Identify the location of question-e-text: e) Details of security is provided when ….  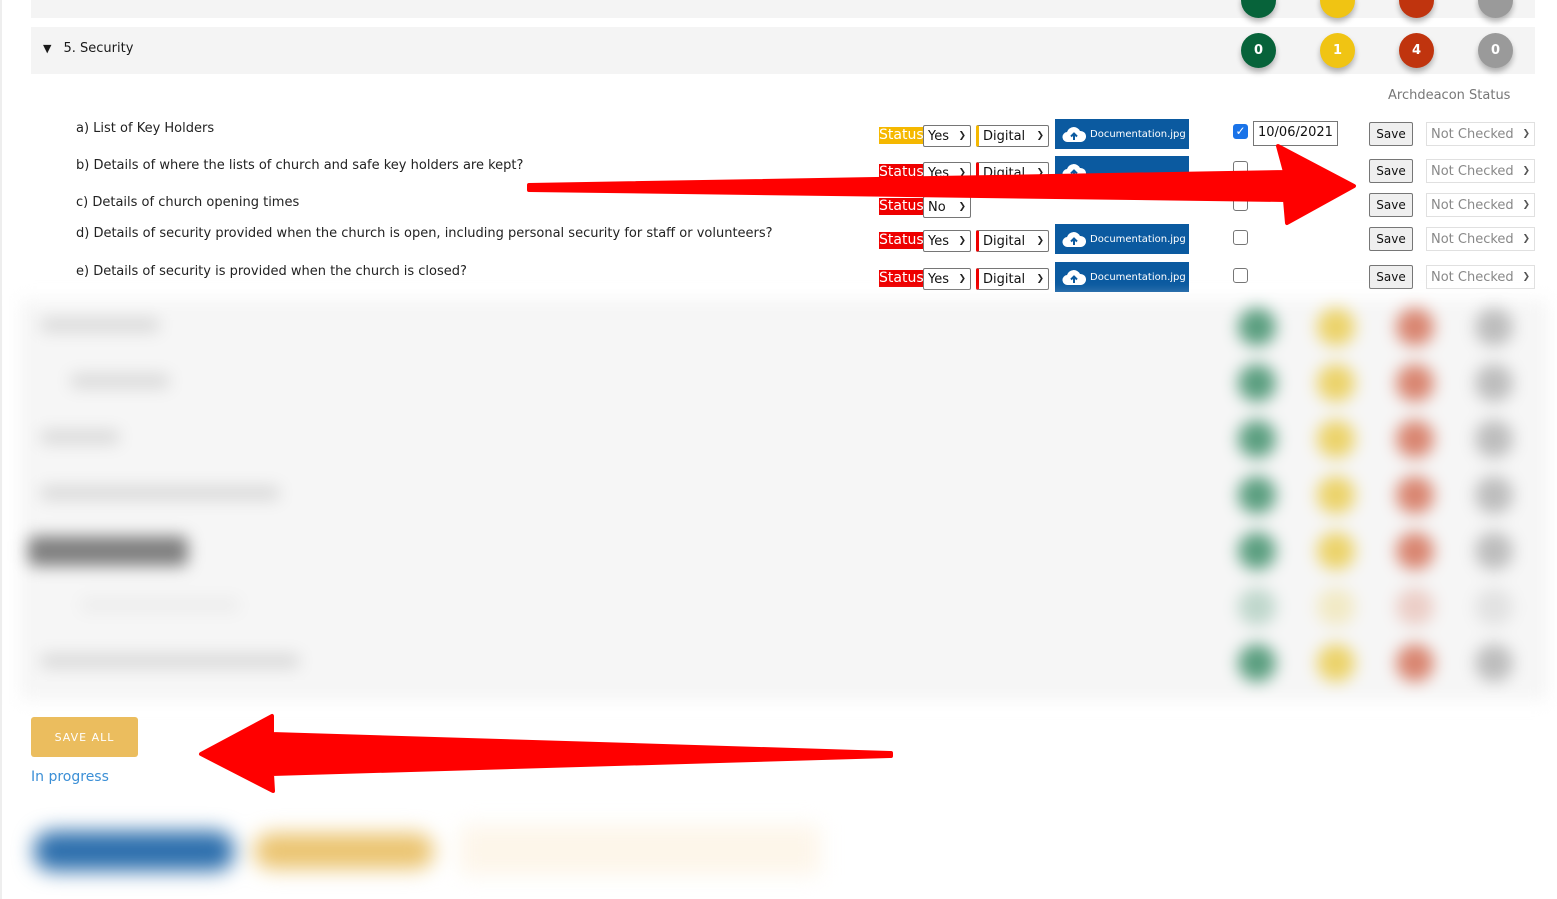
(271, 271).